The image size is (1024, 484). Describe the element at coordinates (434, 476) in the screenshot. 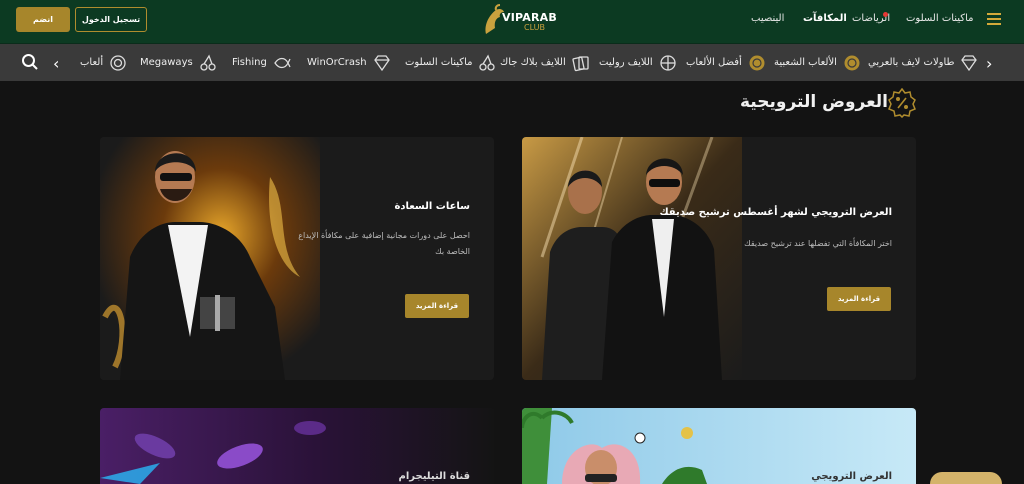

I see `promo-title: قناة التيليجرام` at that location.